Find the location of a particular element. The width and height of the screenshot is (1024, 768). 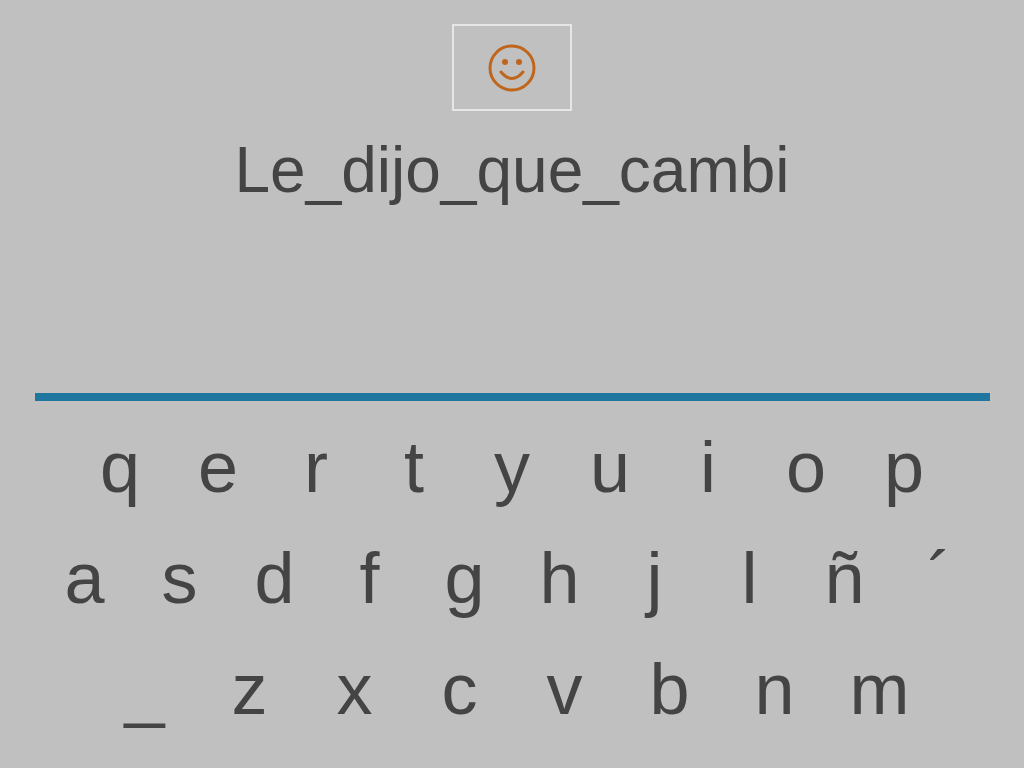

smiley-button is located at coordinates (512, 67).